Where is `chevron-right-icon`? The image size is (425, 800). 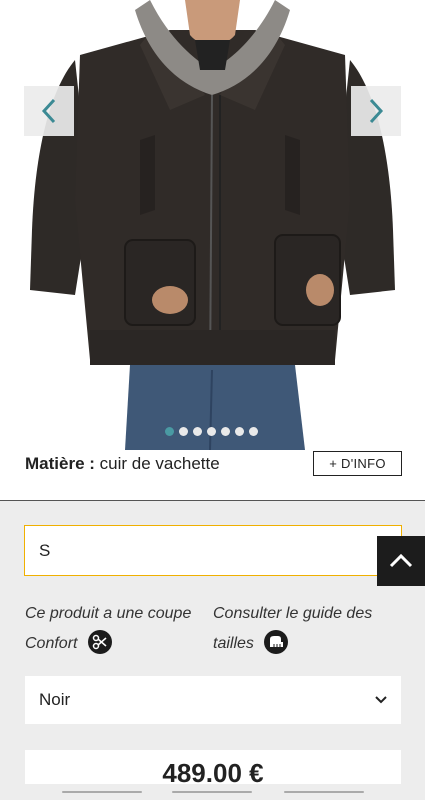 chevron-right-icon is located at coordinates (376, 111).